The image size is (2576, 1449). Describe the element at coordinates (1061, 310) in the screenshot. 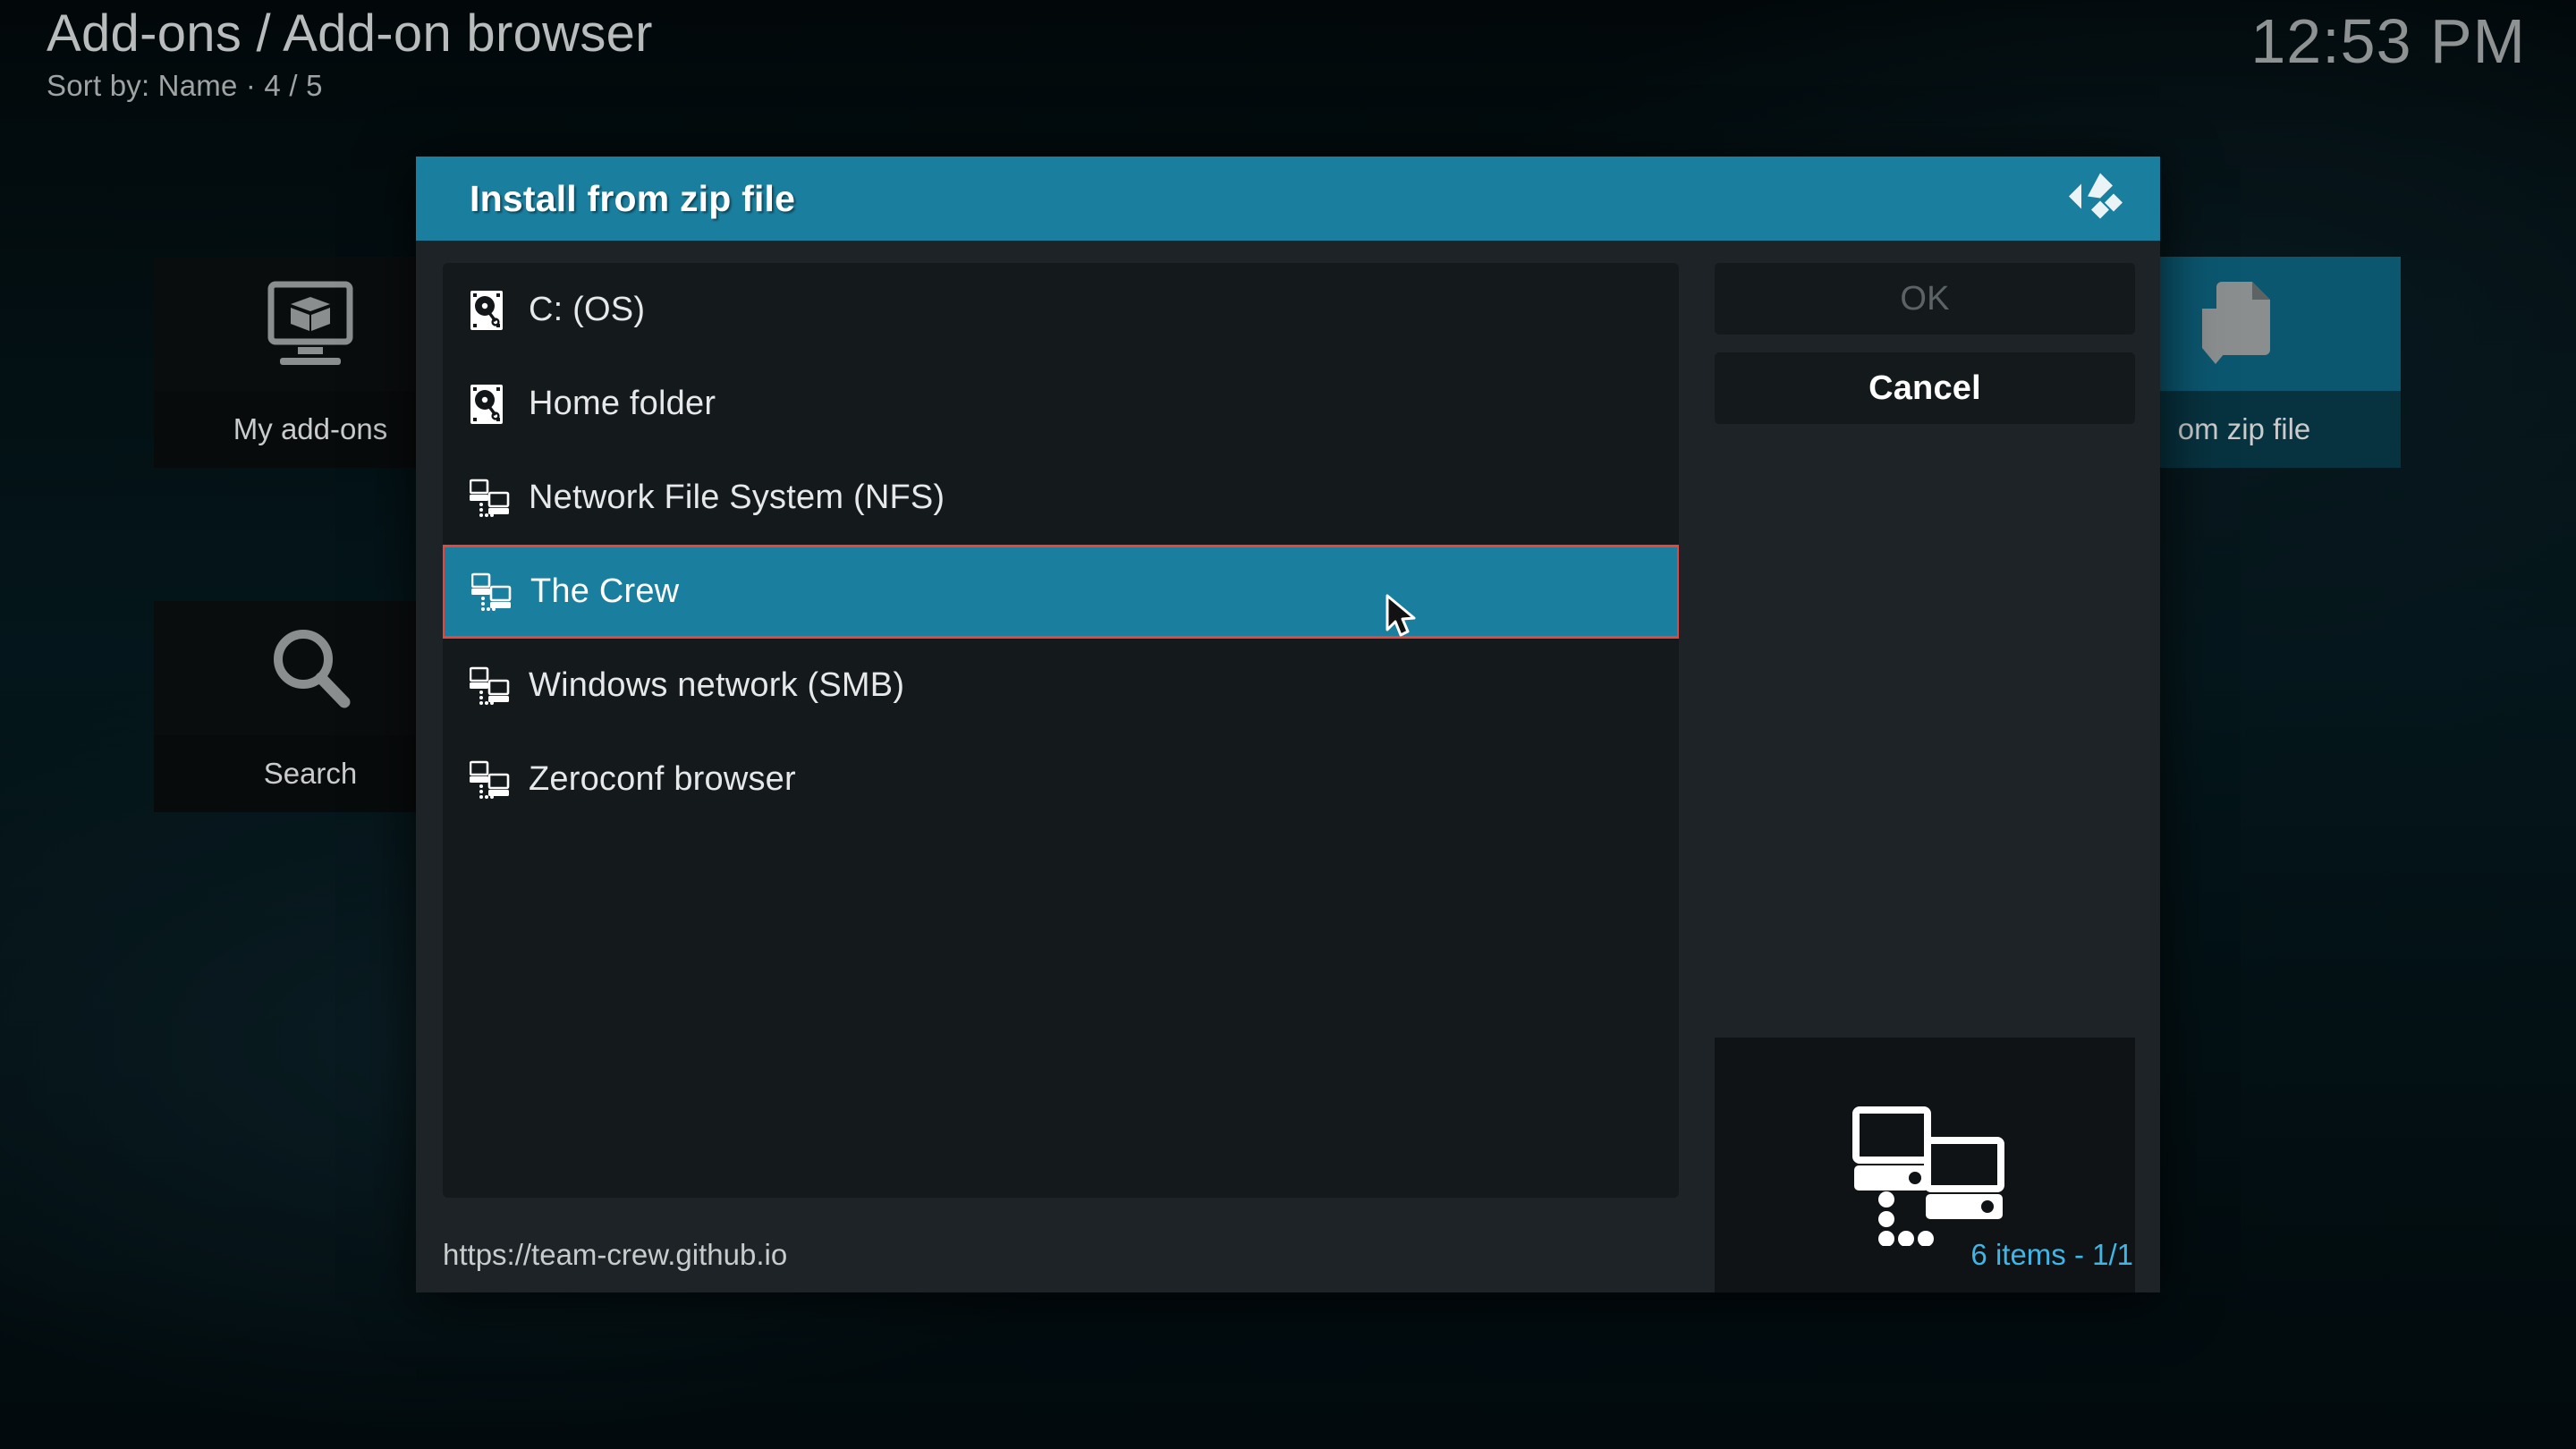

I see `list-item: C: (OS)` at that location.